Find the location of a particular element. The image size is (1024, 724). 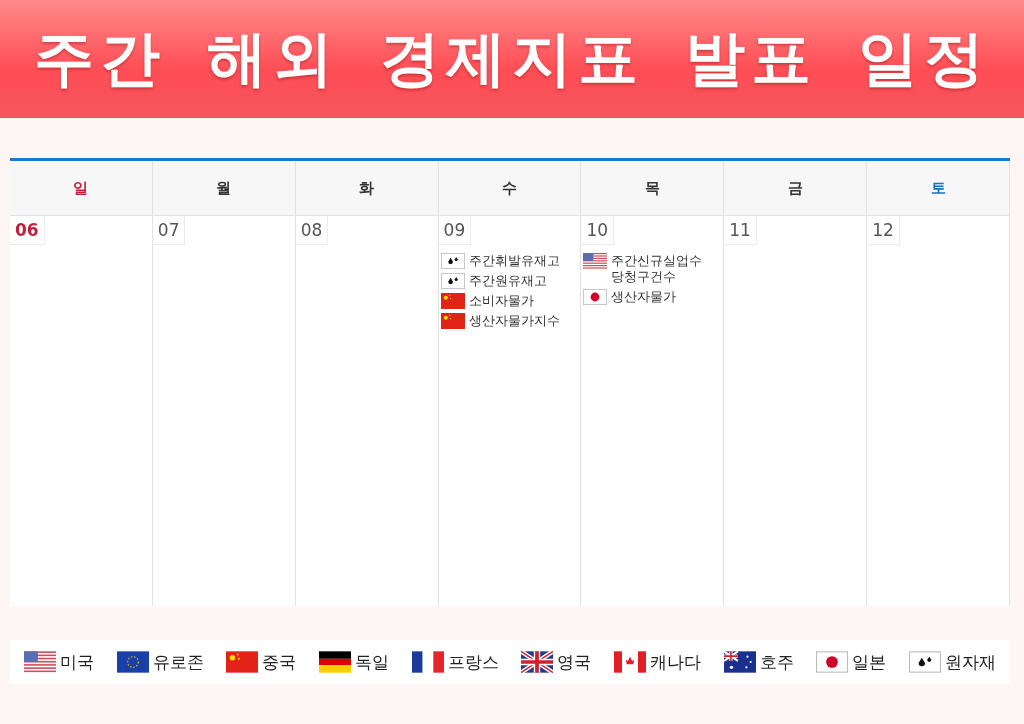

event-label: 주간원유재고 is located at coordinates (516, 281).